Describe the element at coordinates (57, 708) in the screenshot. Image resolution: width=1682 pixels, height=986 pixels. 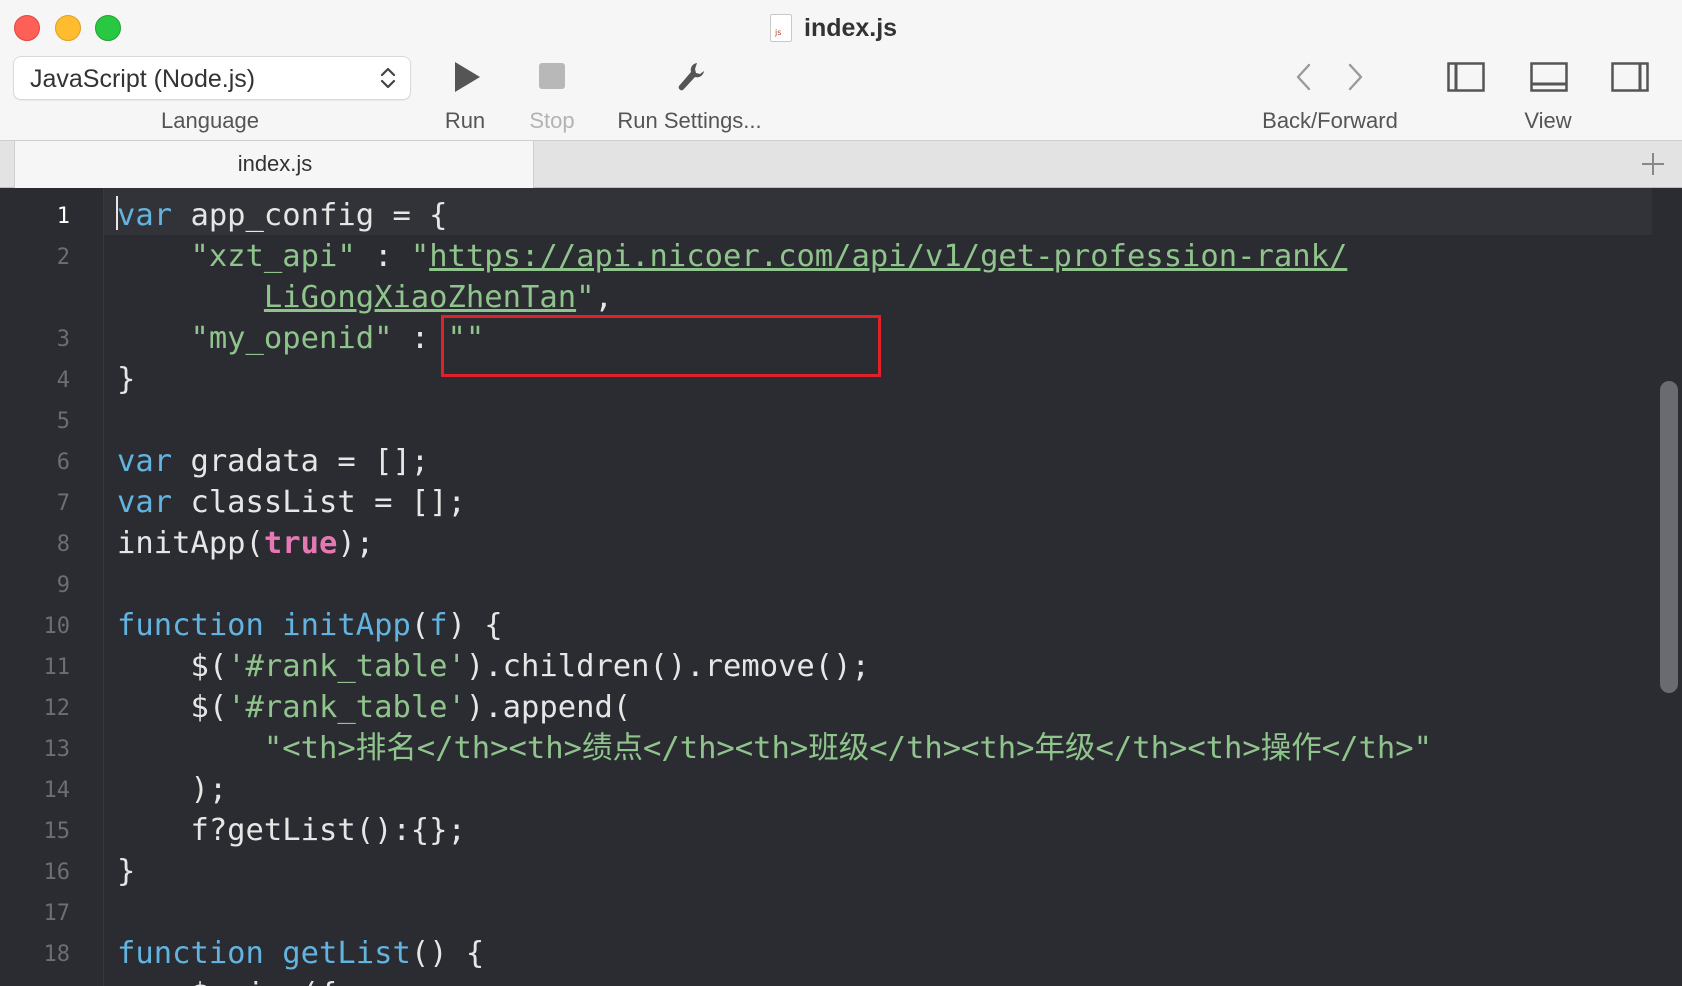
I see `line-number: 12` at that location.